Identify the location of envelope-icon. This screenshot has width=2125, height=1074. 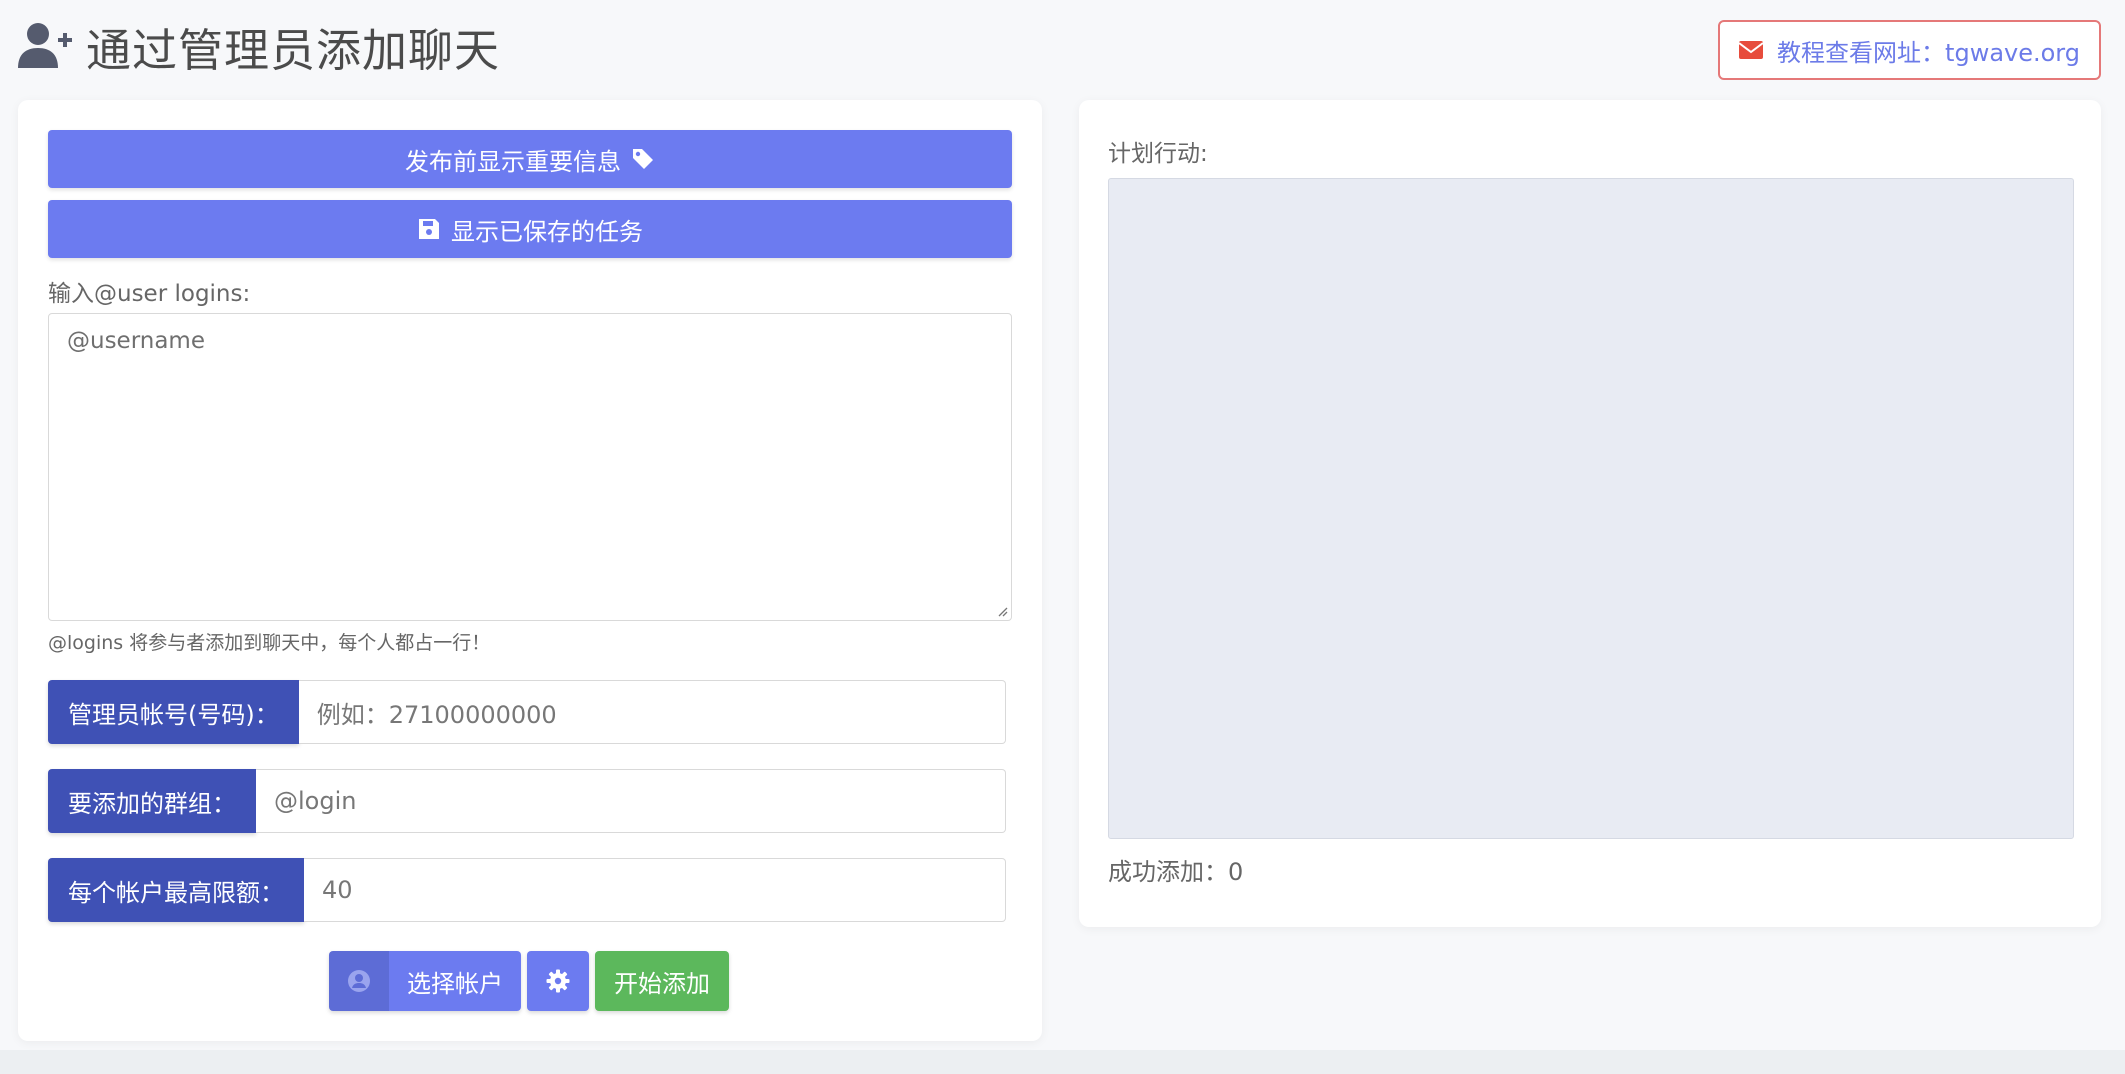
(1751, 50).